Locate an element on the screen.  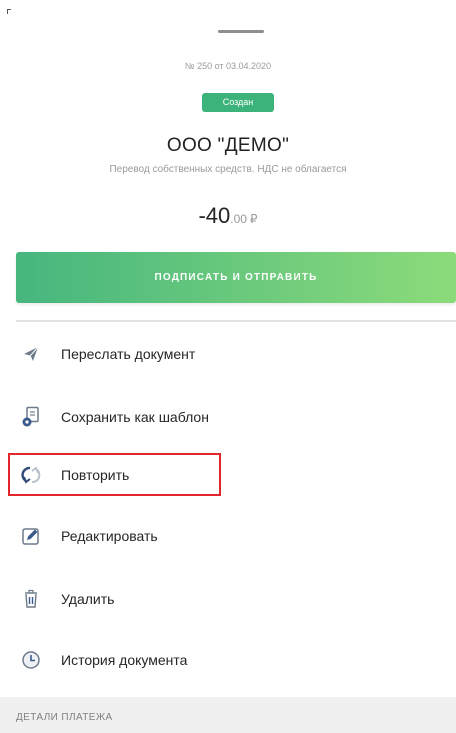
menu-item-history: История документа is located at coordinates (228, 660).